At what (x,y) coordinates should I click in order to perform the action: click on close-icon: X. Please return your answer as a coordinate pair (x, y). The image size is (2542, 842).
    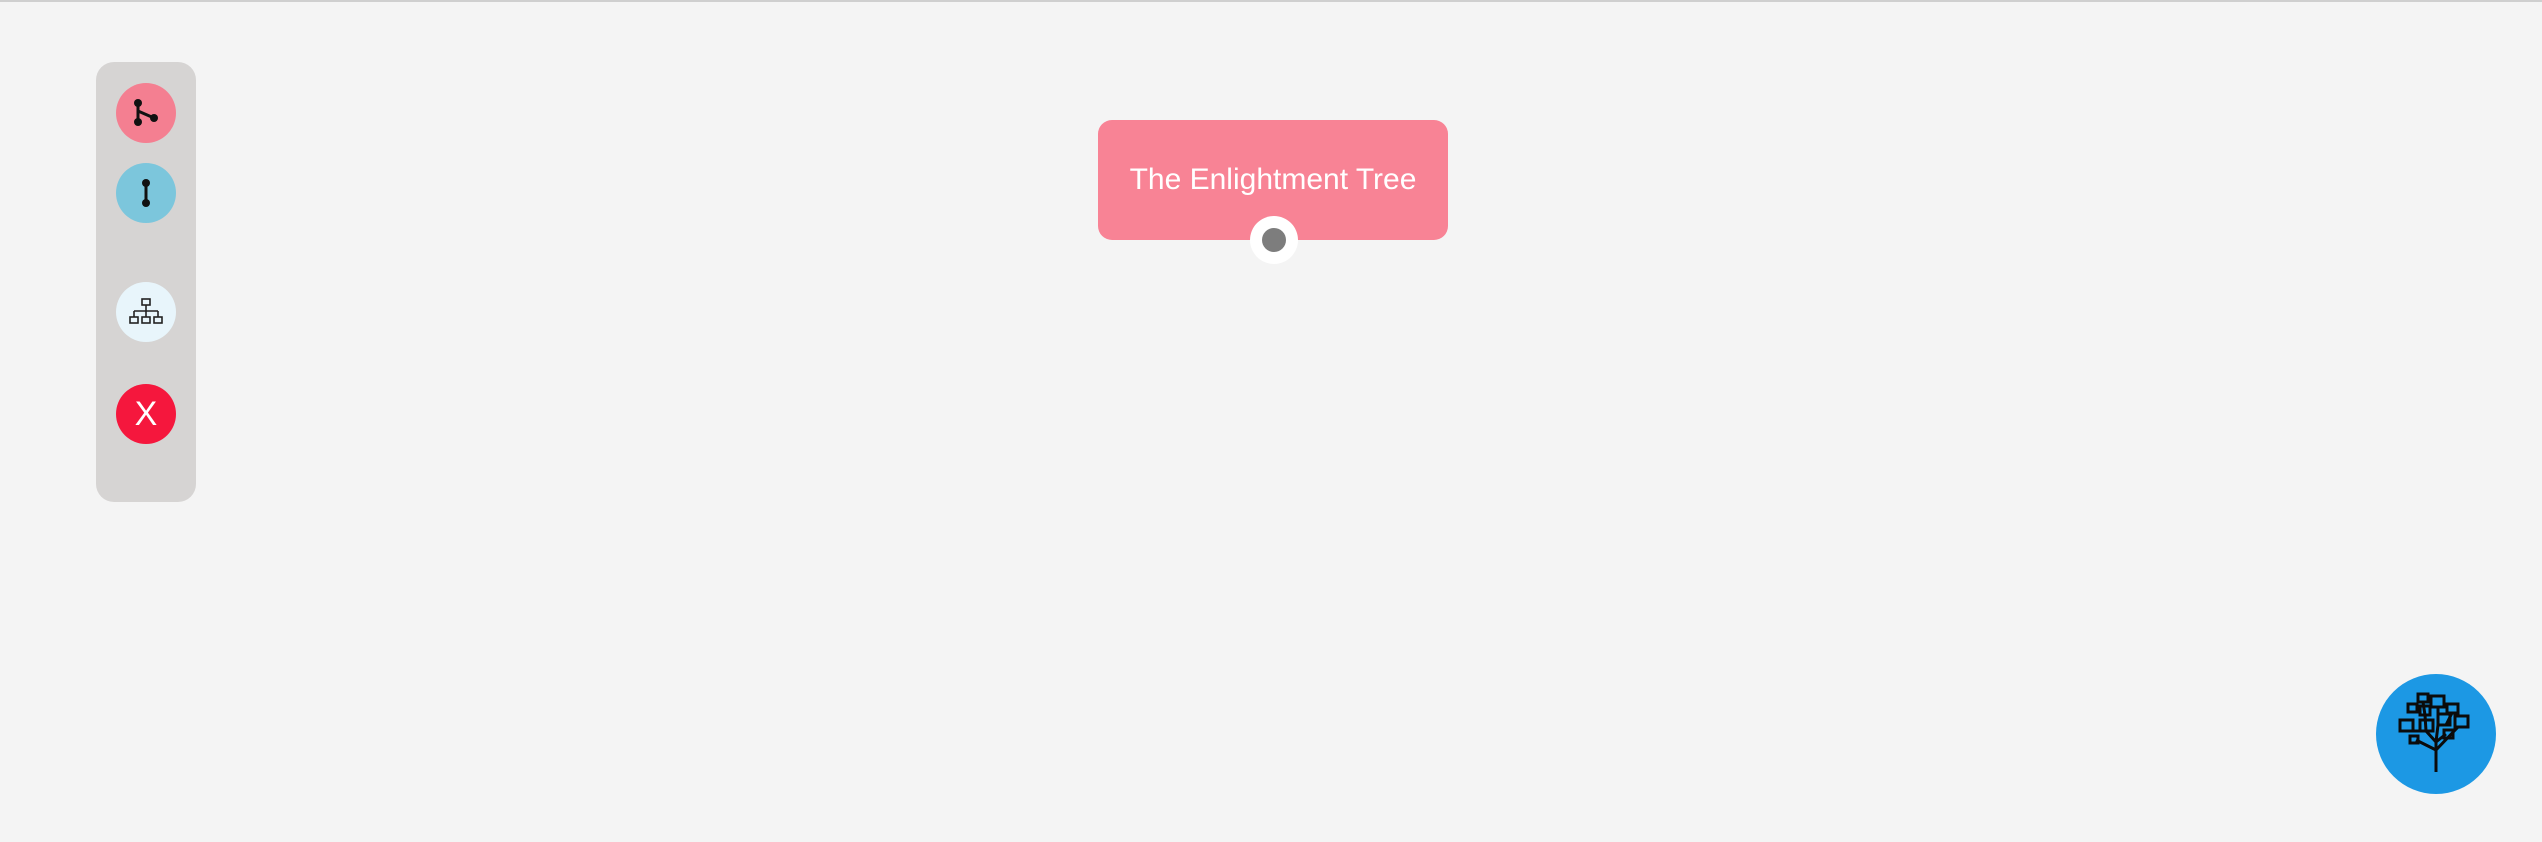
    Looking at the image, I should click on (146, 413).